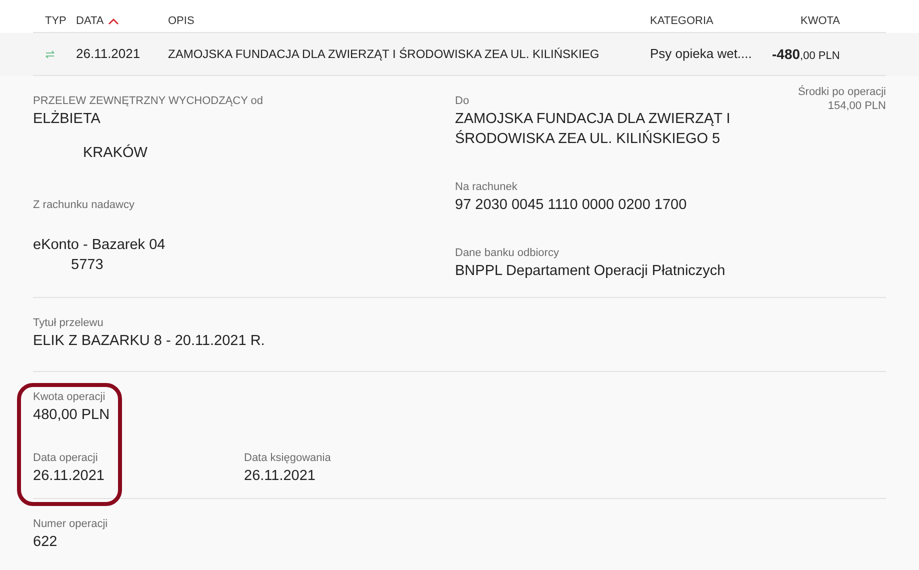 This screenshot has width=919, height=570. I want to click on field-value: 480,00 PLN, so click(71, 415).